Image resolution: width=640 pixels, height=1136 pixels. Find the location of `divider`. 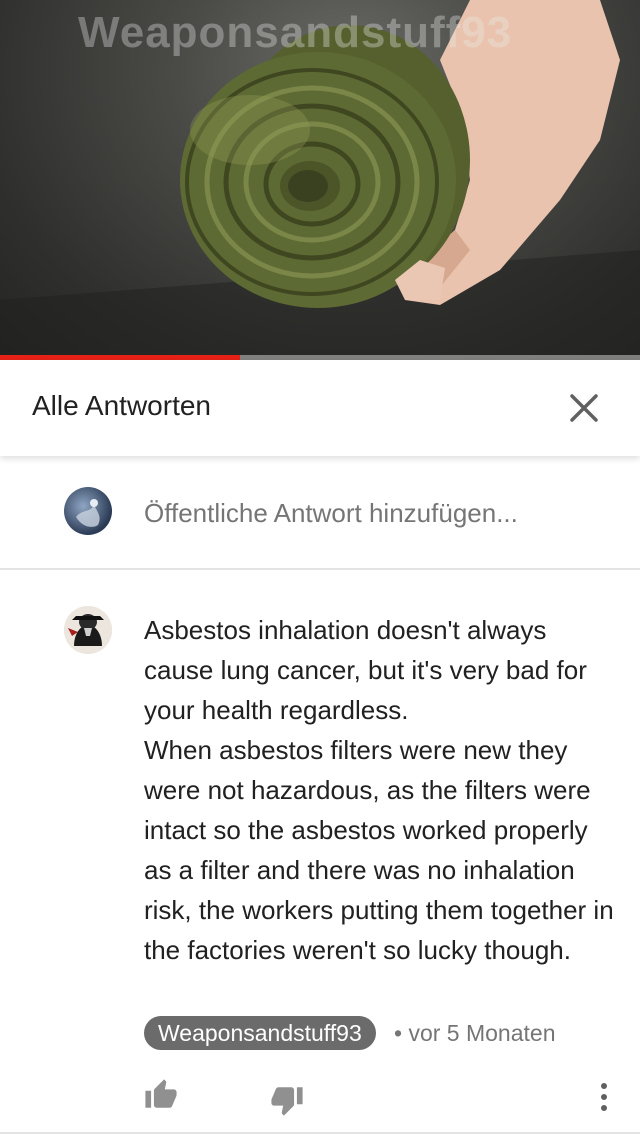

divider is located at coordinates (320, 1133).